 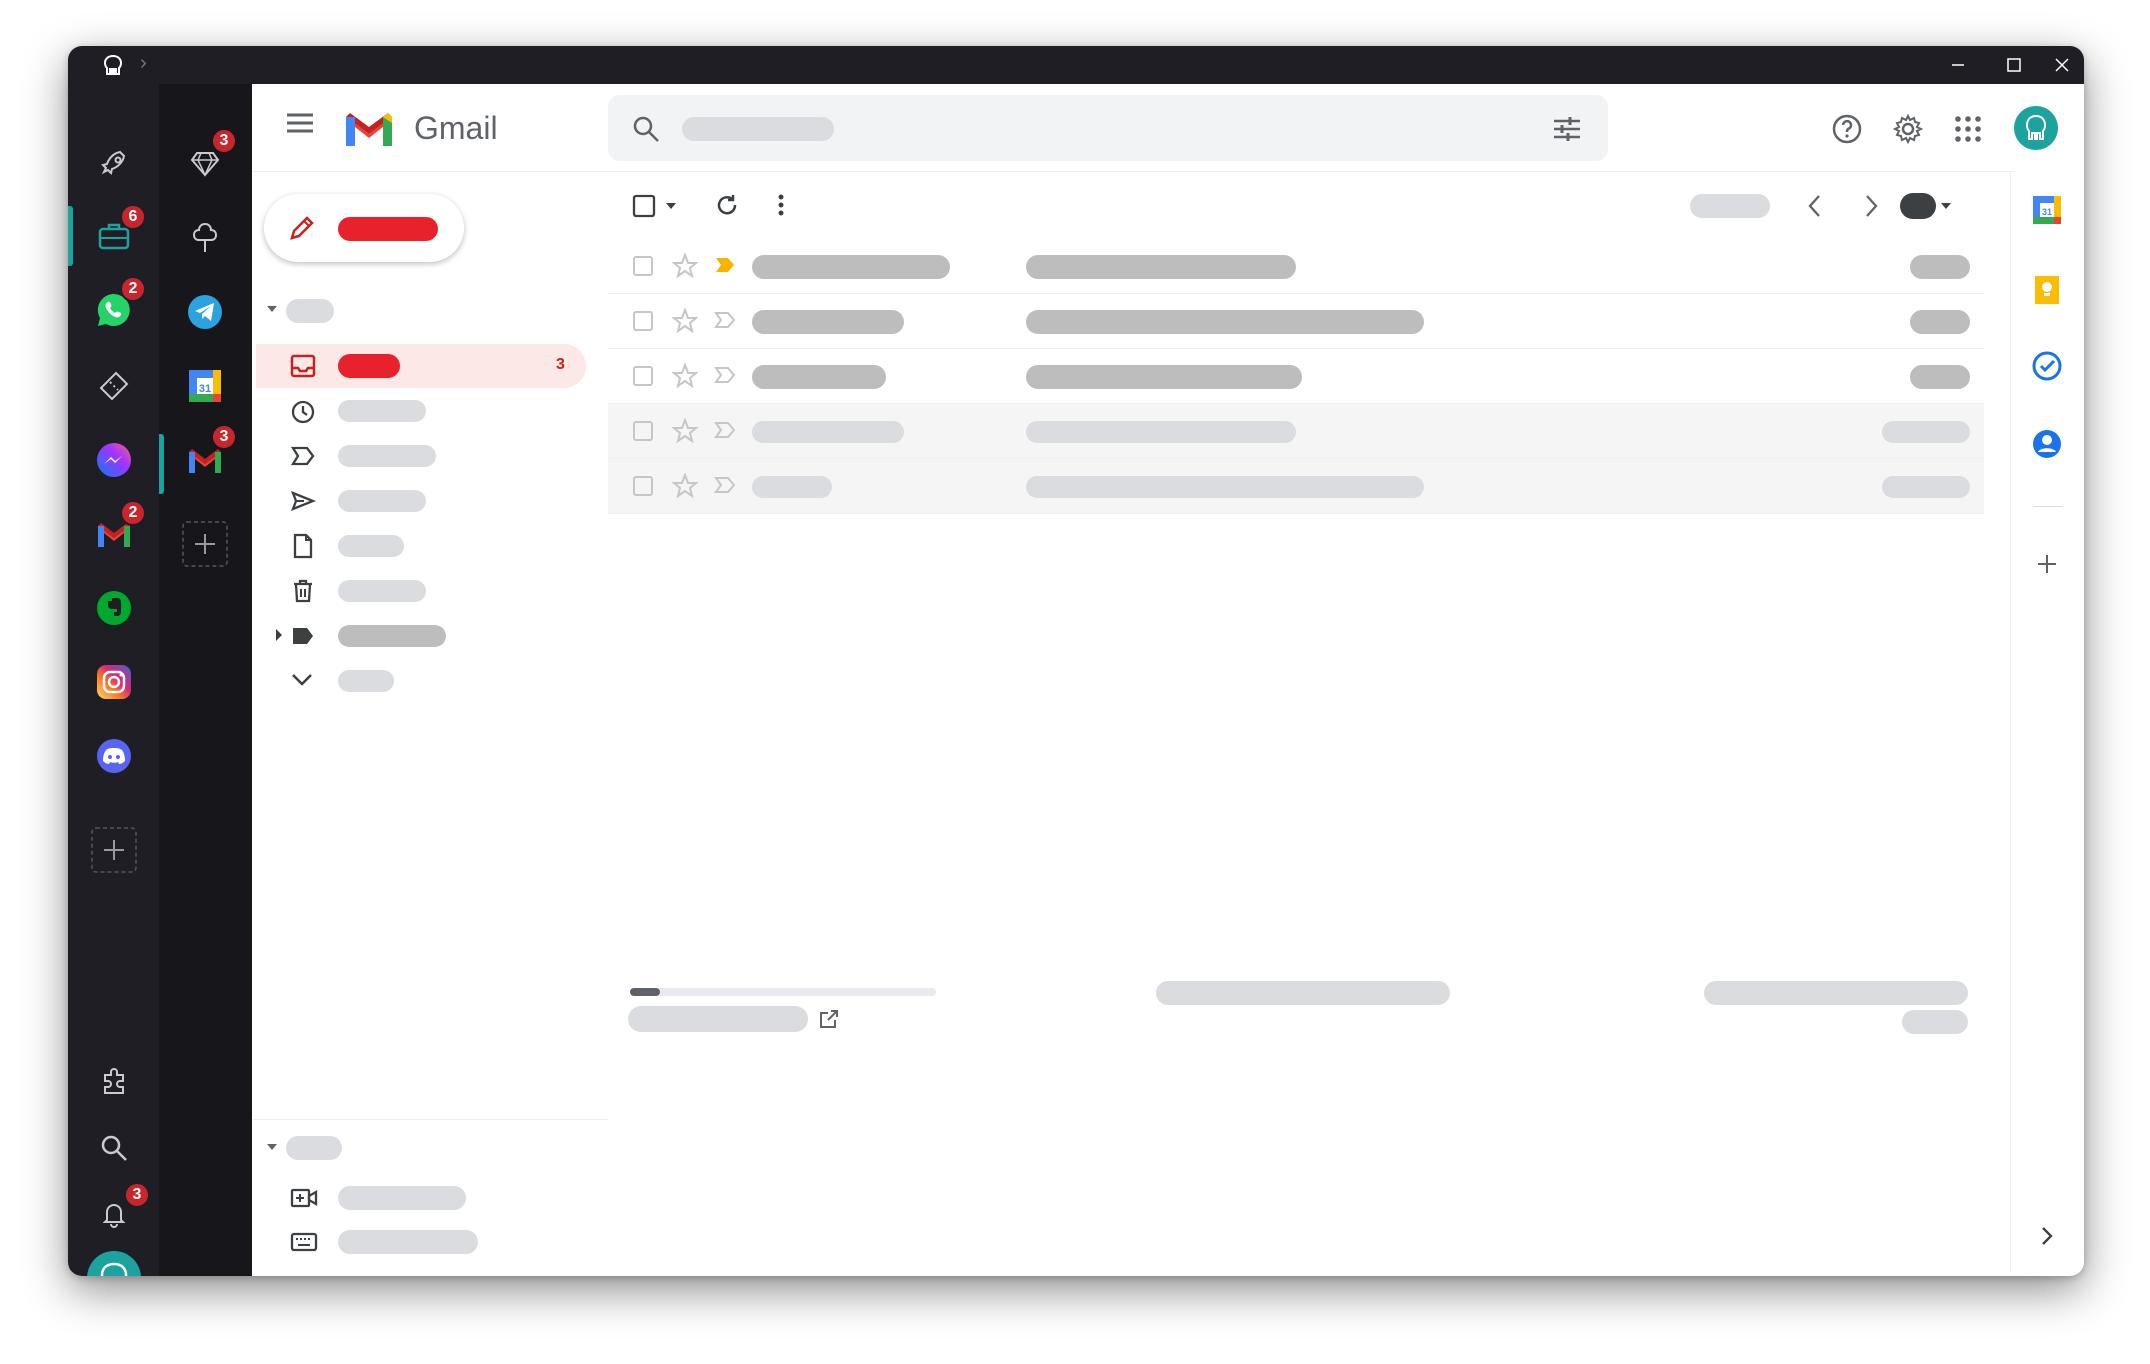 I want to click on sidebar-item-trash, so click(x=421, y=591).